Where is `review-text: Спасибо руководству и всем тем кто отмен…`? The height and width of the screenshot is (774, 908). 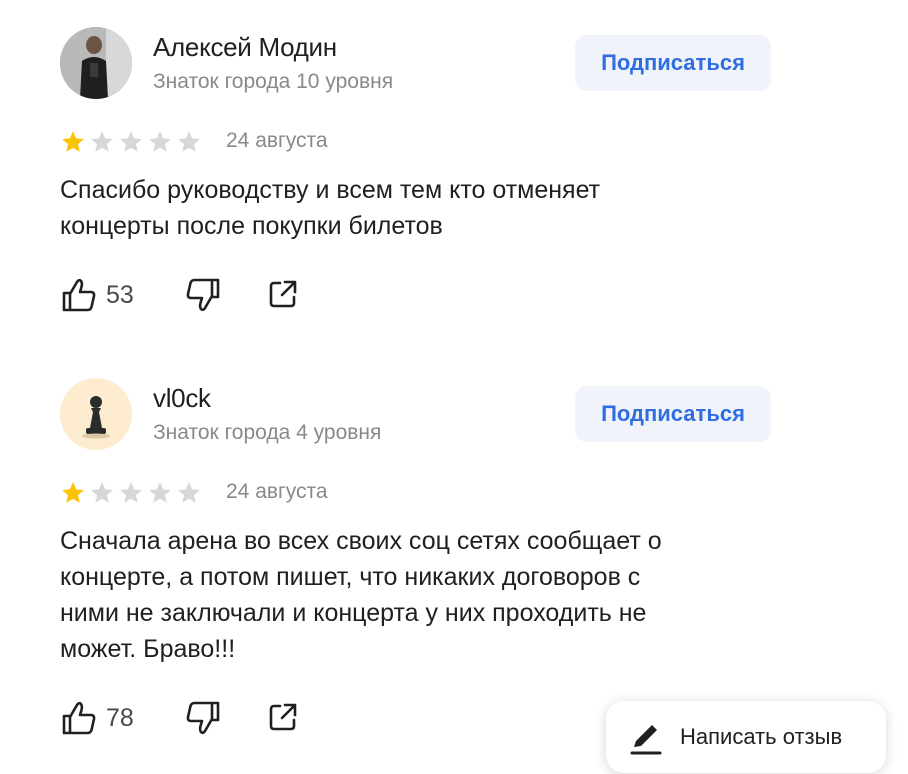
review-text: Спасибо руководству и всем тем кто отмен… is located at coordinates (420, 208).